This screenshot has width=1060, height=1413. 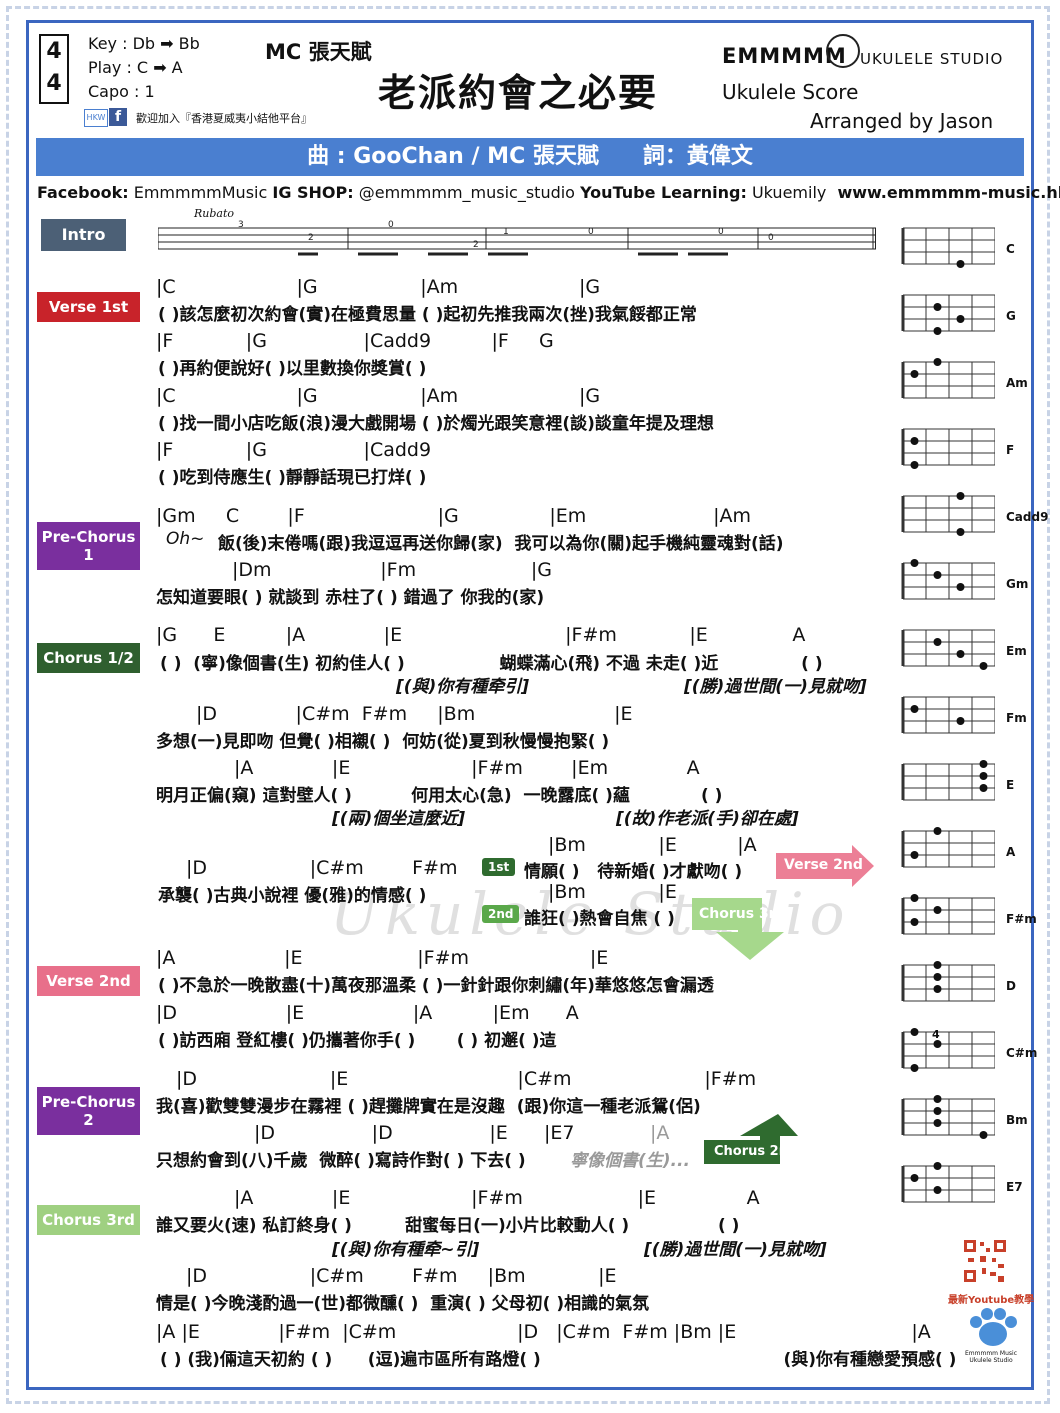 I want to click on section-verse-2: Verse 2nd, so click(x=88, y=981).